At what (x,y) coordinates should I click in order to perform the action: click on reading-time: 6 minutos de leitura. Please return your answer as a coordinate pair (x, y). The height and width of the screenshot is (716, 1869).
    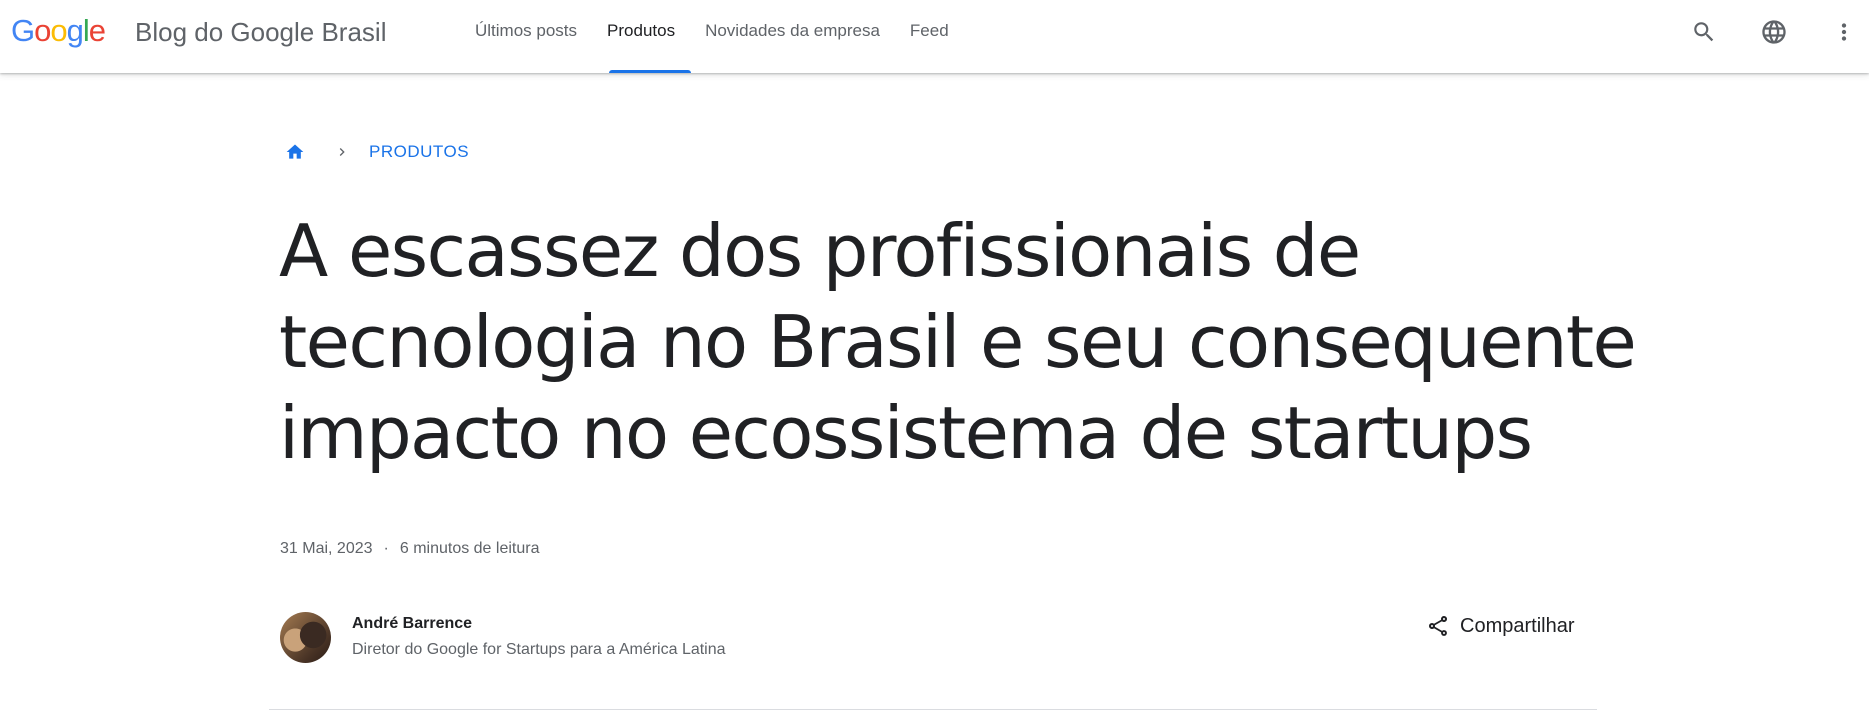
    Looking at the image, I should click on (469, 548).